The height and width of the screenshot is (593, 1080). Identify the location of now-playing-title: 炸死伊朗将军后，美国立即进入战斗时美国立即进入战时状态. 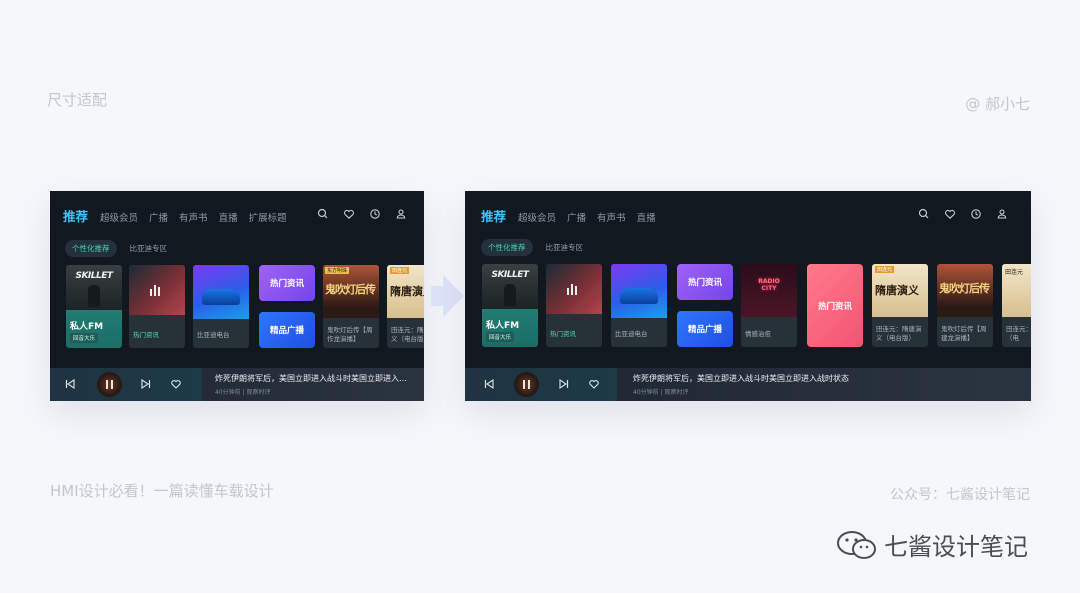
(741, 378).